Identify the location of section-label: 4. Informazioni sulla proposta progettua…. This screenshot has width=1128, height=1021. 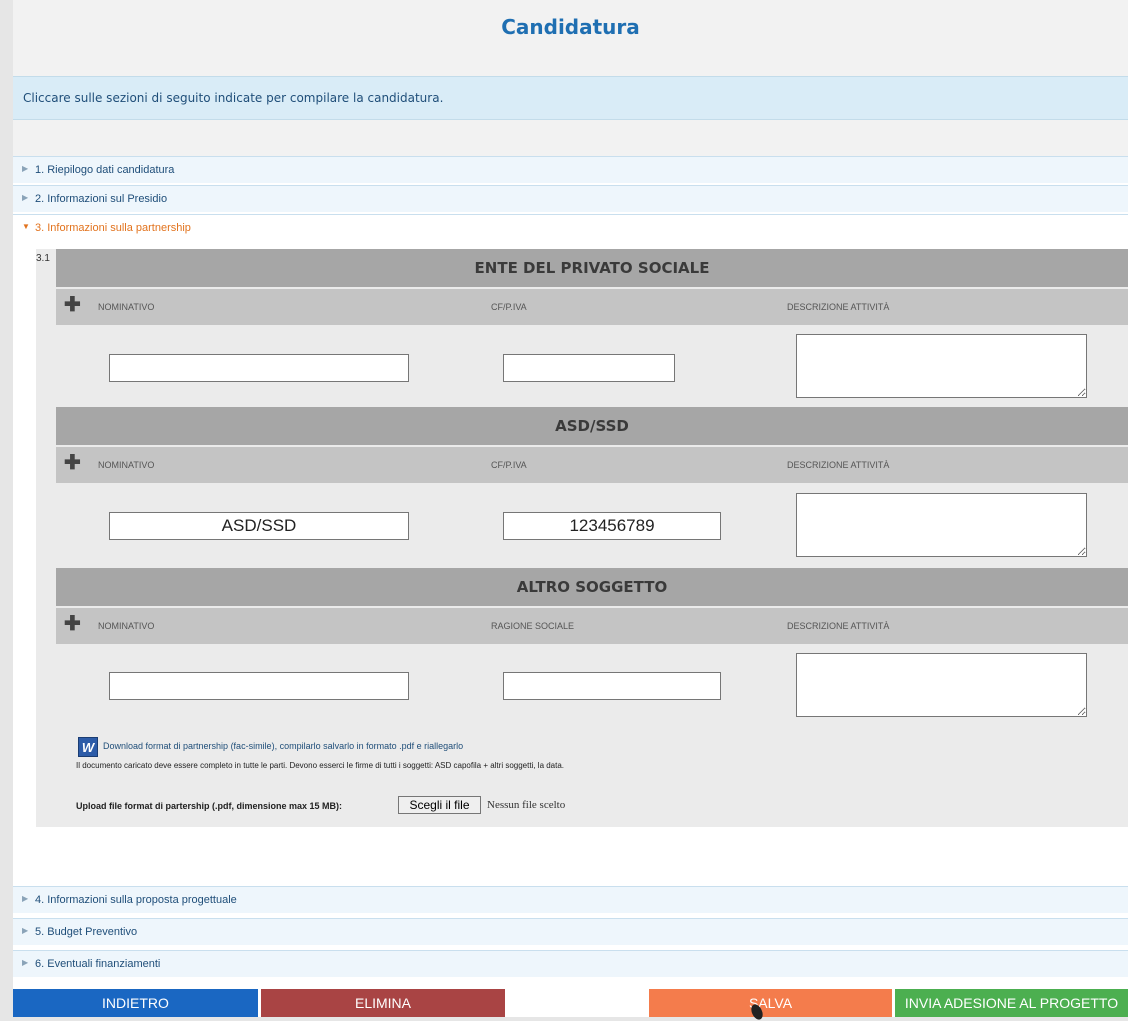
(136, 900).